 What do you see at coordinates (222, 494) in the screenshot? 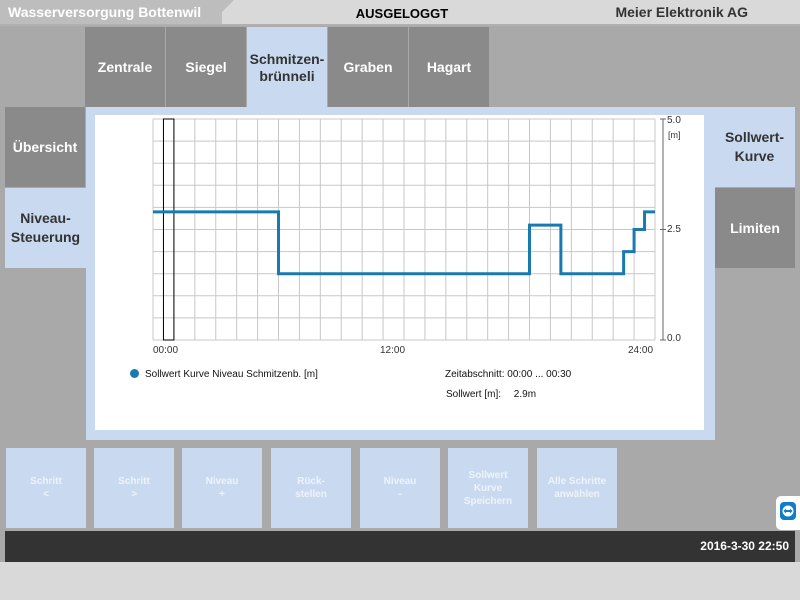
I see `level-up-label-2: +` at bounding box center [222, 494].